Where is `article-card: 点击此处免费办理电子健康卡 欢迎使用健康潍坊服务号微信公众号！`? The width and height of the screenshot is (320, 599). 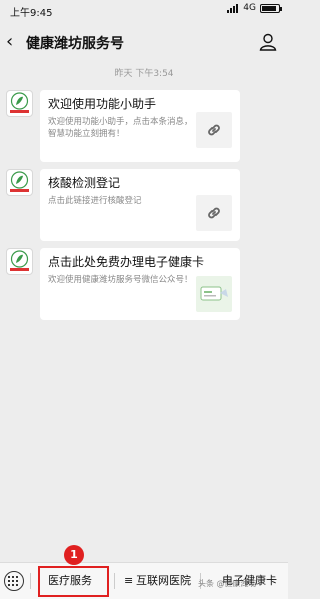 article-card: 点击此处免费办理电子健康卡 欢迎使用健康潍坊服务号微信公众号！ is located at coordinates (140, 284).